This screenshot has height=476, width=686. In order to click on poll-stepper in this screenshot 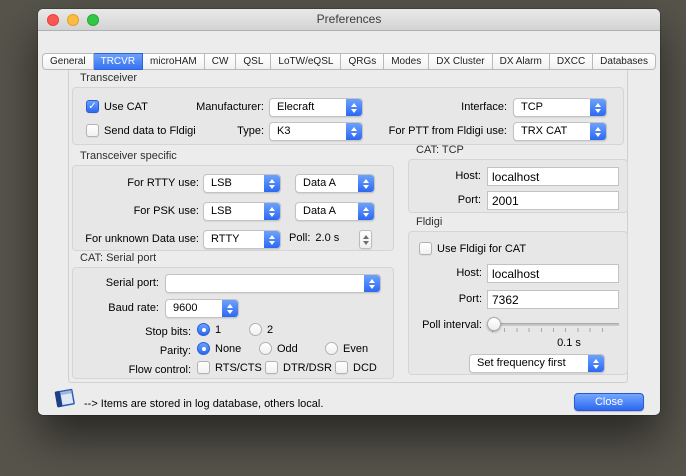, I will do `click(365, 239)`.